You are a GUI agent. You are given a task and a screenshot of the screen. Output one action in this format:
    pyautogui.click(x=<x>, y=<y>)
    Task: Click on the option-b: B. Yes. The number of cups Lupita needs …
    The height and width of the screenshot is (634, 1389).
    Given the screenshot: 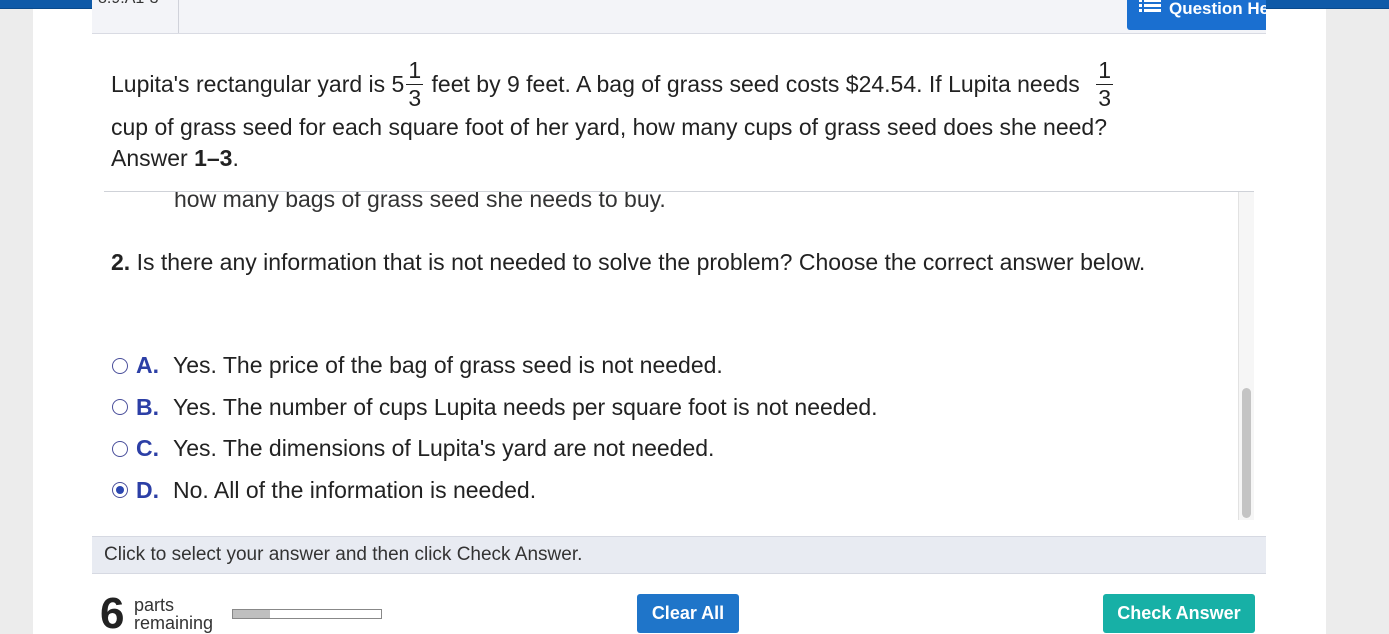 What is the action you would take?
    pyautogui.click(x=495, y=408)
    